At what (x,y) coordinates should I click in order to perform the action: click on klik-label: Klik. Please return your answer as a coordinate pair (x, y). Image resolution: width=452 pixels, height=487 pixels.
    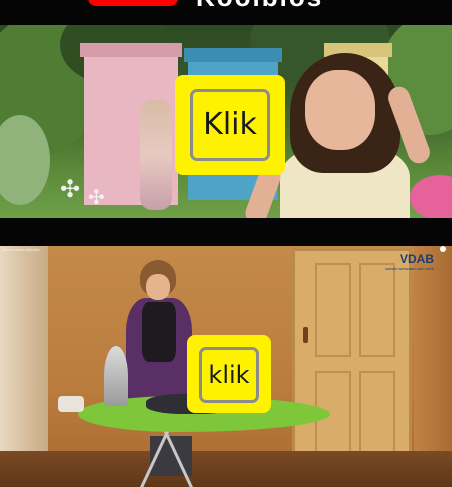
    Looking at the image, I should click on (230, 124).